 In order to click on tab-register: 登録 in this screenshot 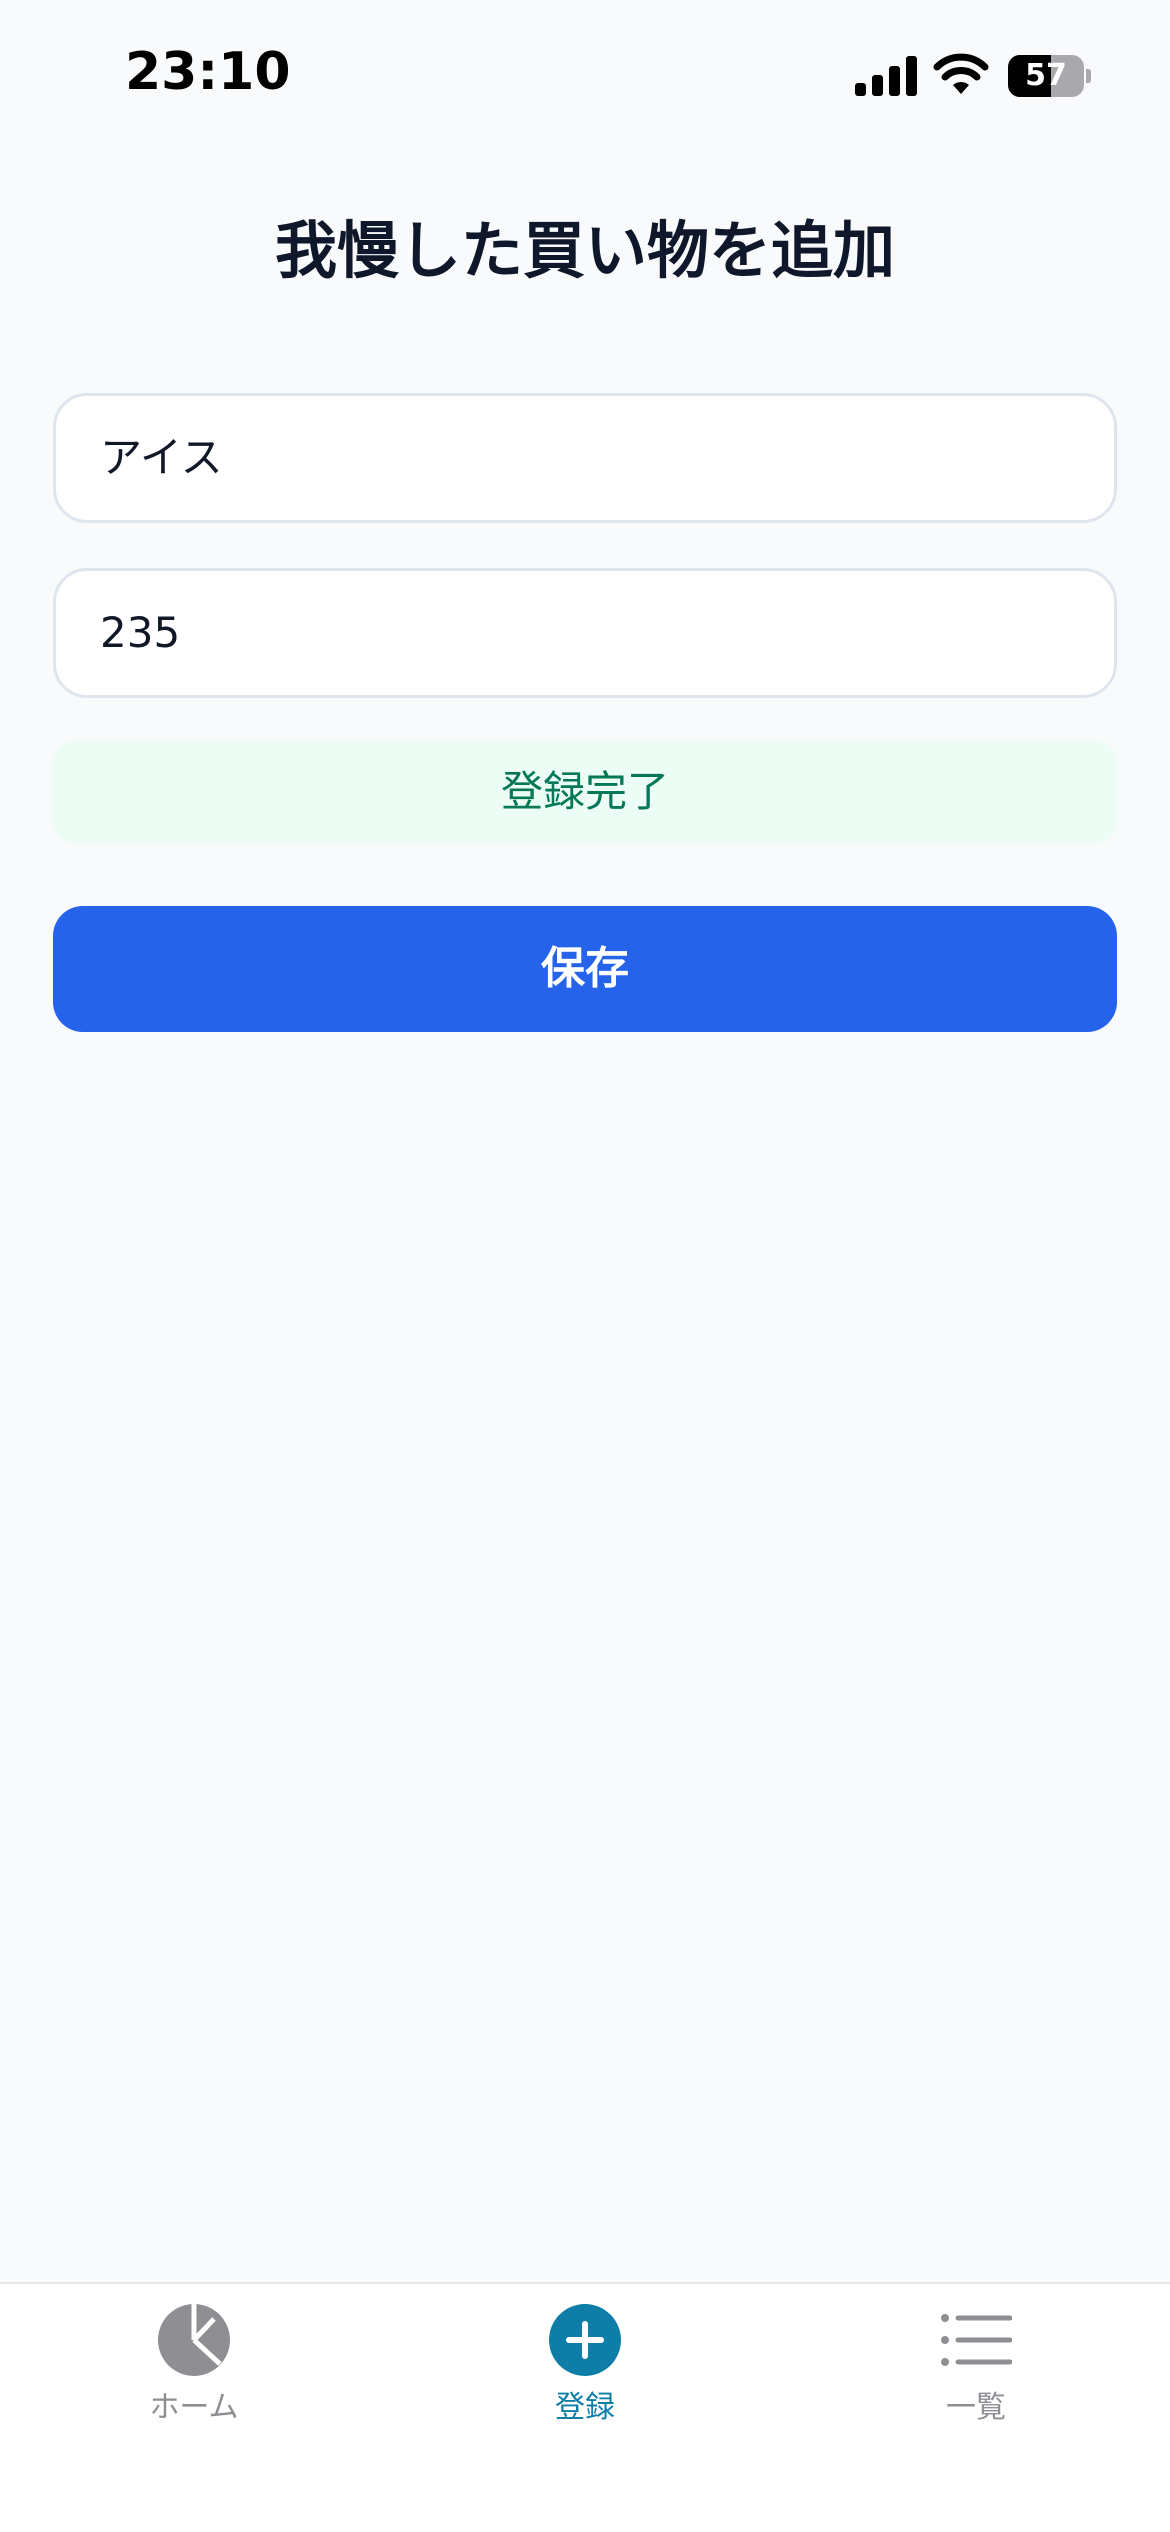, I will do `click(585, 2364)`.